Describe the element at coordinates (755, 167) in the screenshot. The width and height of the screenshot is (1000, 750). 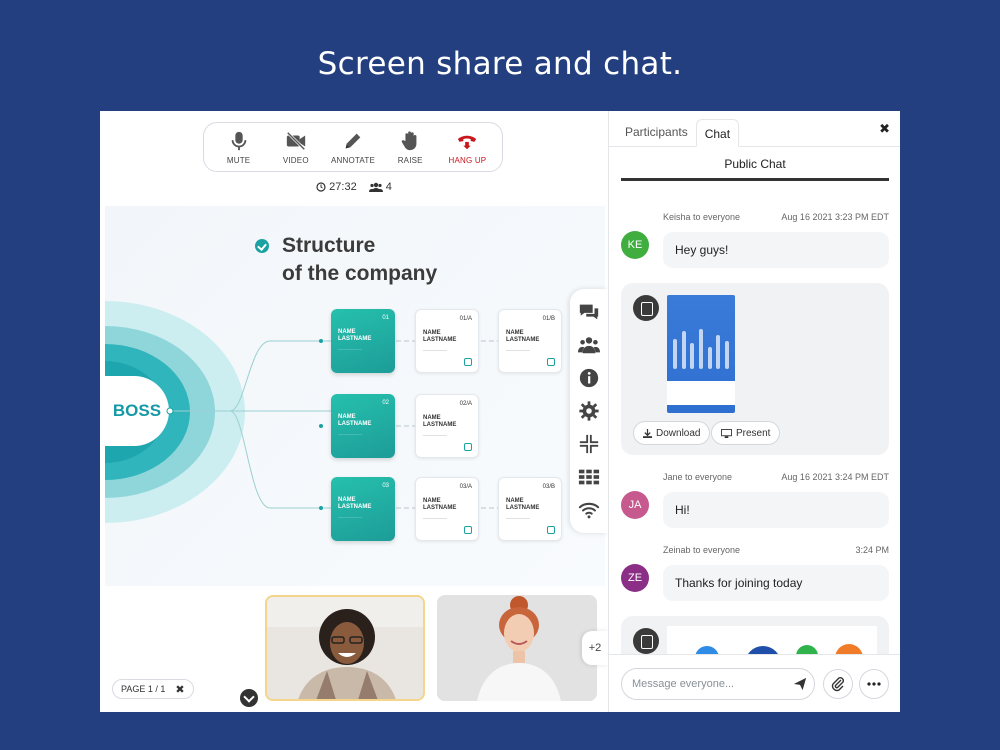
I see `chat-title: Public Chat` at that location.